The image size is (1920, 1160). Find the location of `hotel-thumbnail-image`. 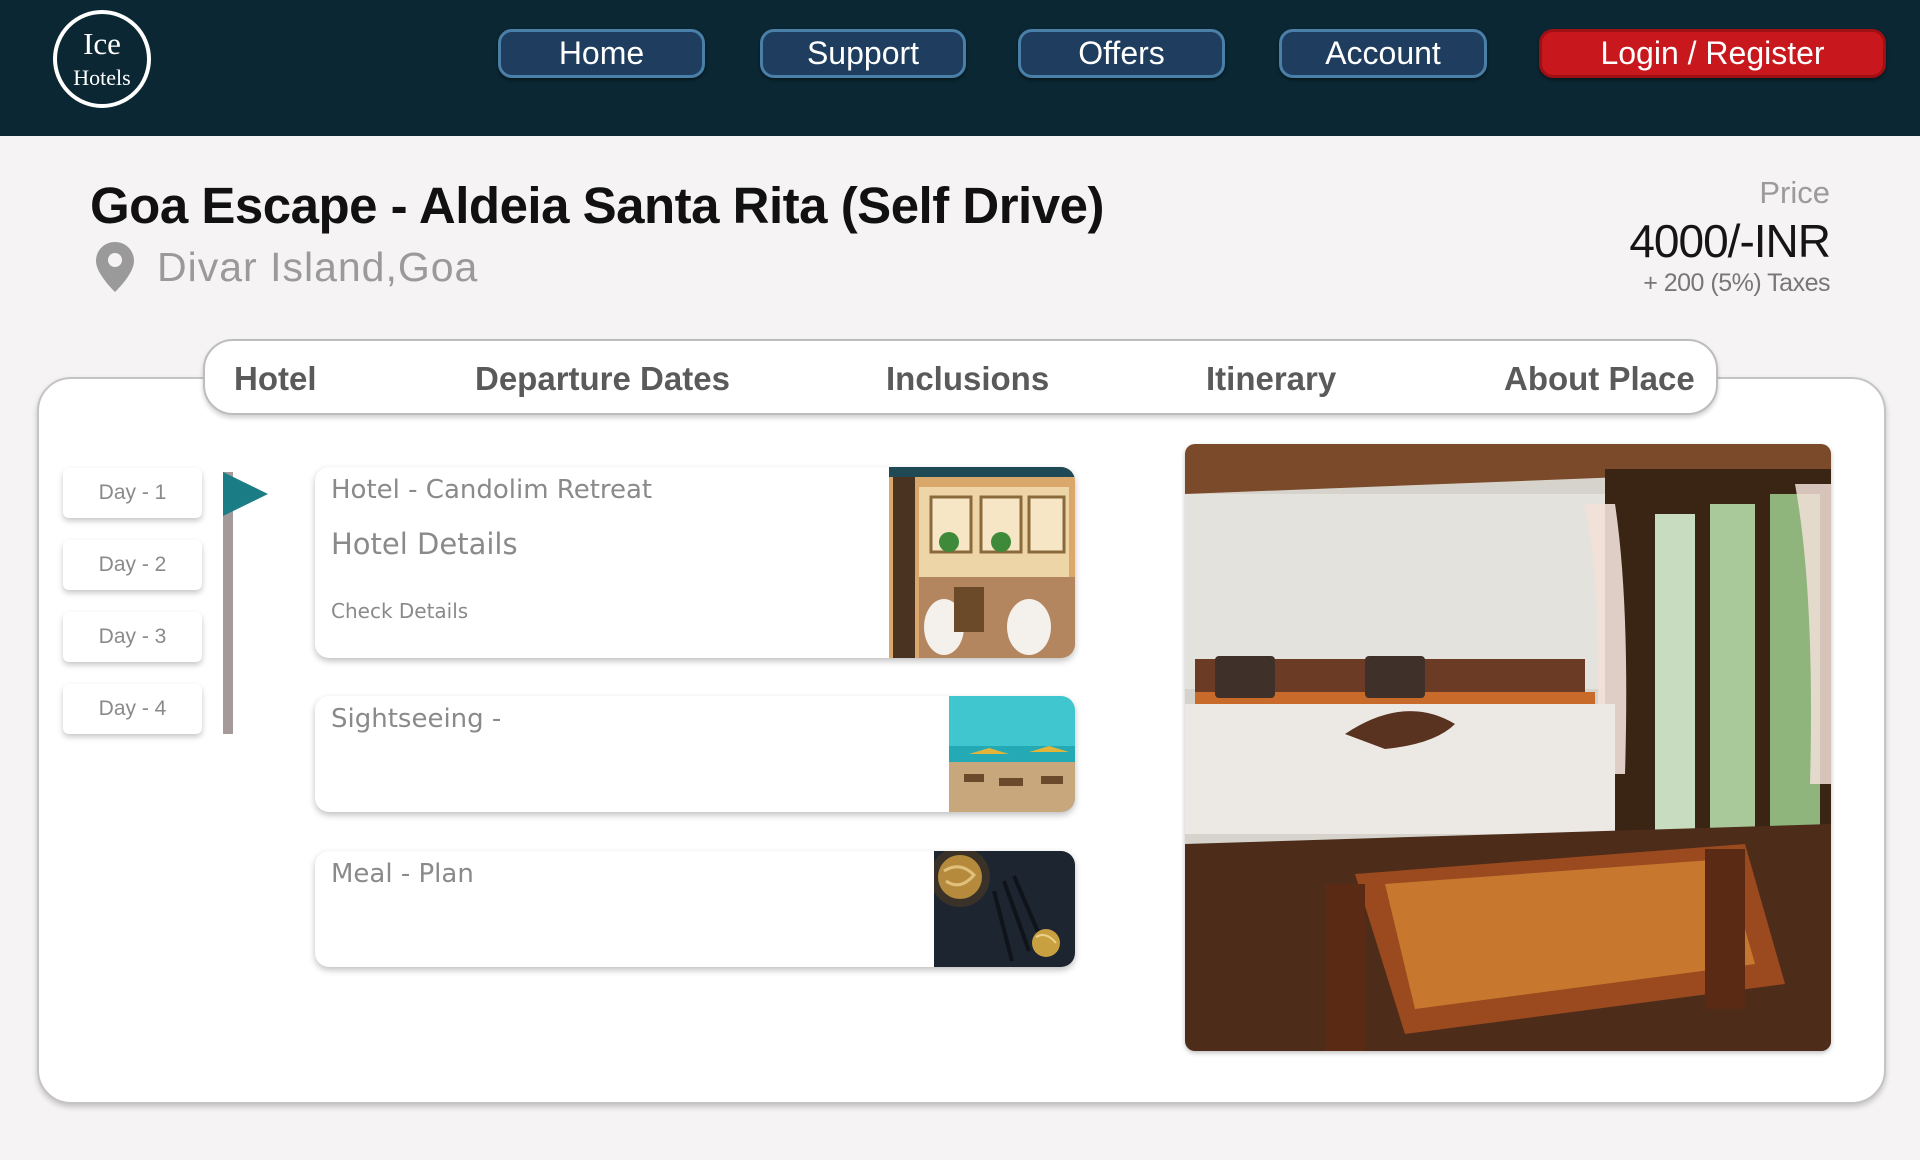

hotel-thumbnail-image is located at coordinates (982, 562).